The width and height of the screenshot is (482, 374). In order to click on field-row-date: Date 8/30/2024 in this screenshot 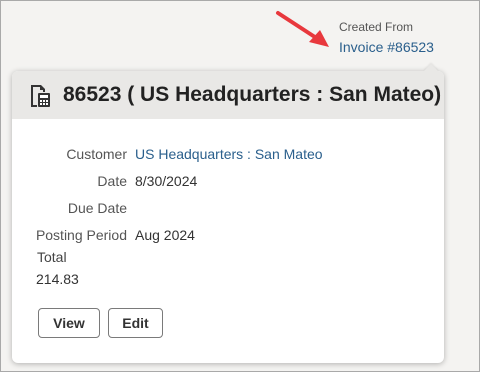, I will do `click(228, 182)`.